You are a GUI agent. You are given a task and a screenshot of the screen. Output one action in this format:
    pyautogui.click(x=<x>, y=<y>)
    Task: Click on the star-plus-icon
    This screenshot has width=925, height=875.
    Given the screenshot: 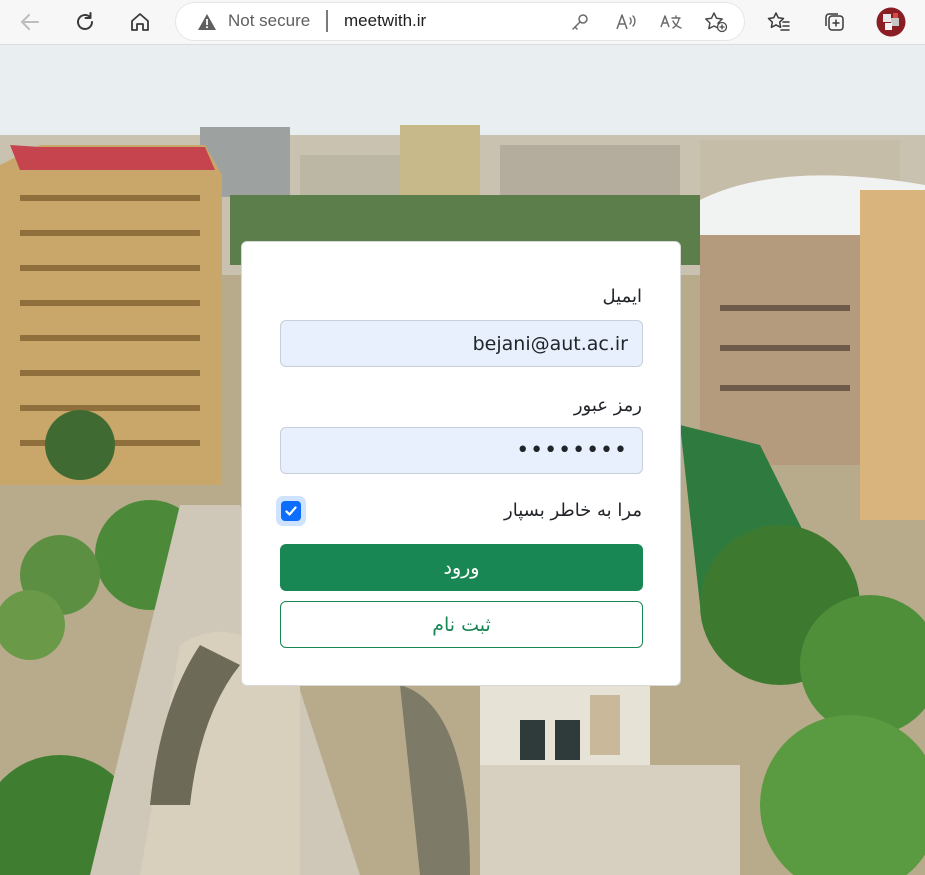 What is the action you would take?
    pyautogui.click(x=716, y=22)
    